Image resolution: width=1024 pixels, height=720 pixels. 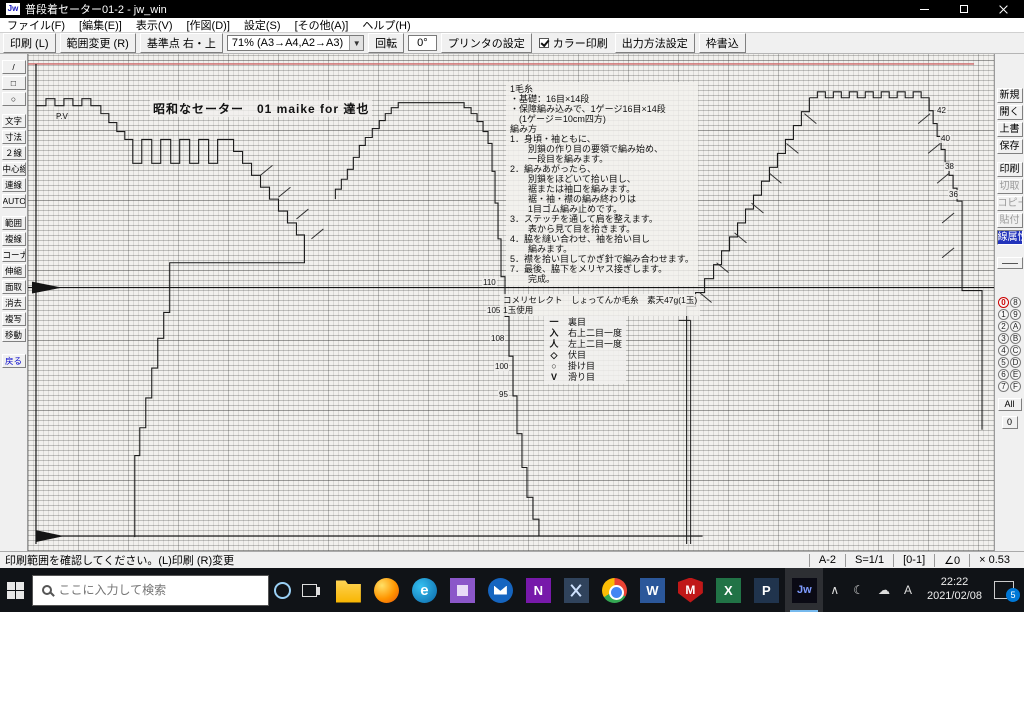 What do you see at coordinates (262, 25) in the screenshot?
I see `menu-settings: 設定(S)` at bounding box center [262, 25].